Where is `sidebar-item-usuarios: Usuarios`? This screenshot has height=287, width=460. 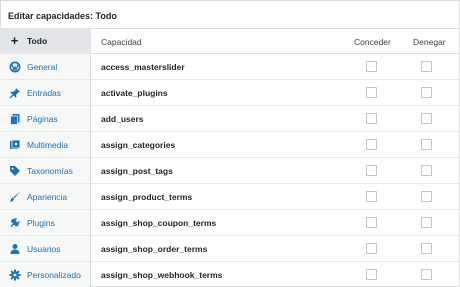 sidebar-item-usuarios: Usuarios is located at coordinates (45, 249).